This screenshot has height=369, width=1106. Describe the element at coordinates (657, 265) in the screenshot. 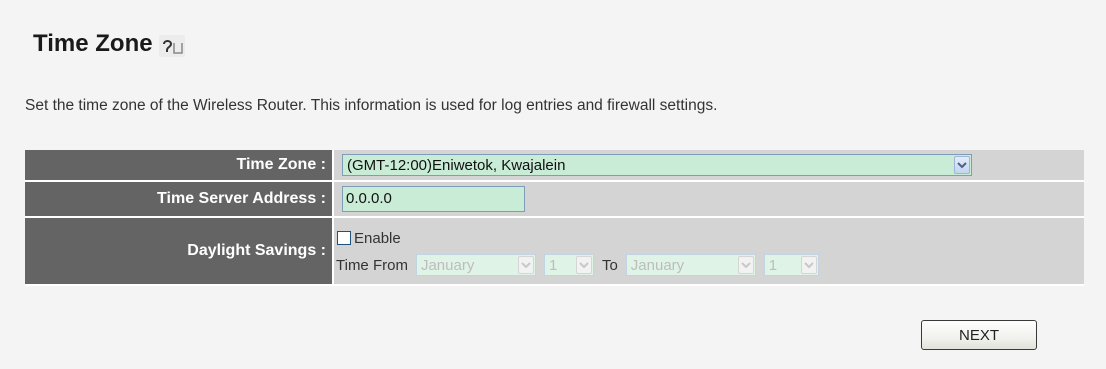

I see `to-month-value: January` at that location.